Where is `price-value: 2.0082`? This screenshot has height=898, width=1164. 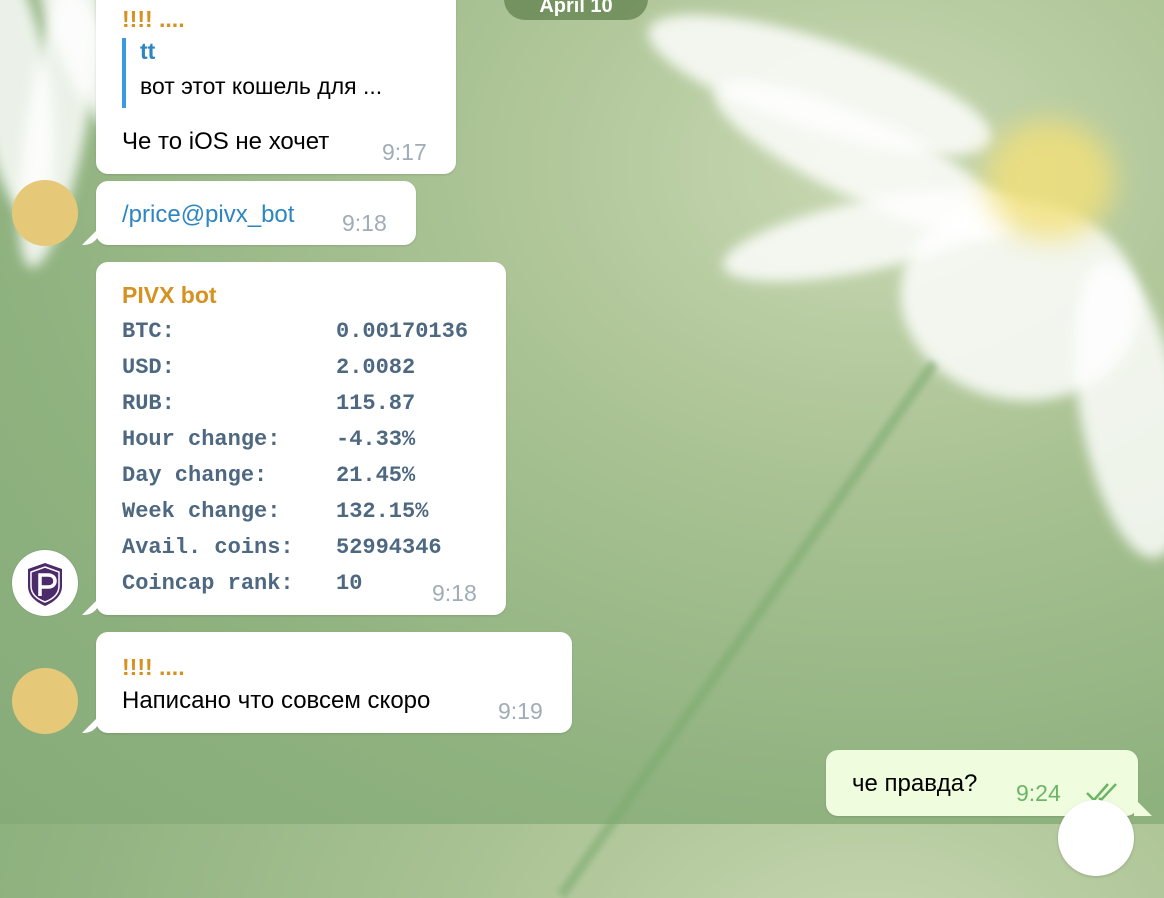 price-value: 2.0082 is located at coordinates (376, 367).